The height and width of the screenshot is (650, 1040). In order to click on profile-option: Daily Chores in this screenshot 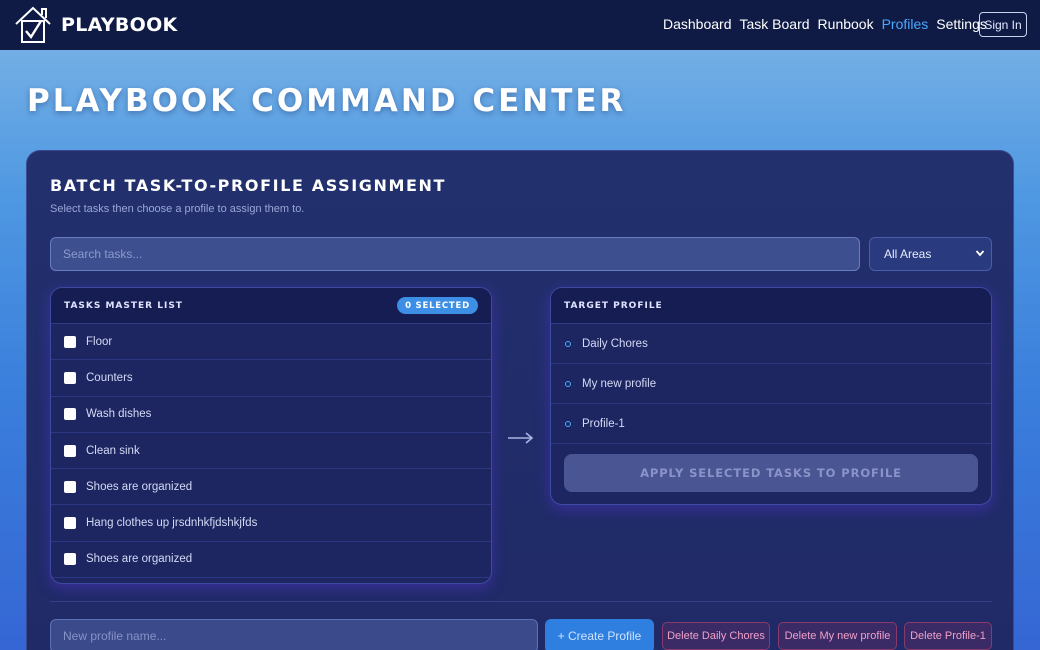, I will do `click(771, 344)`.